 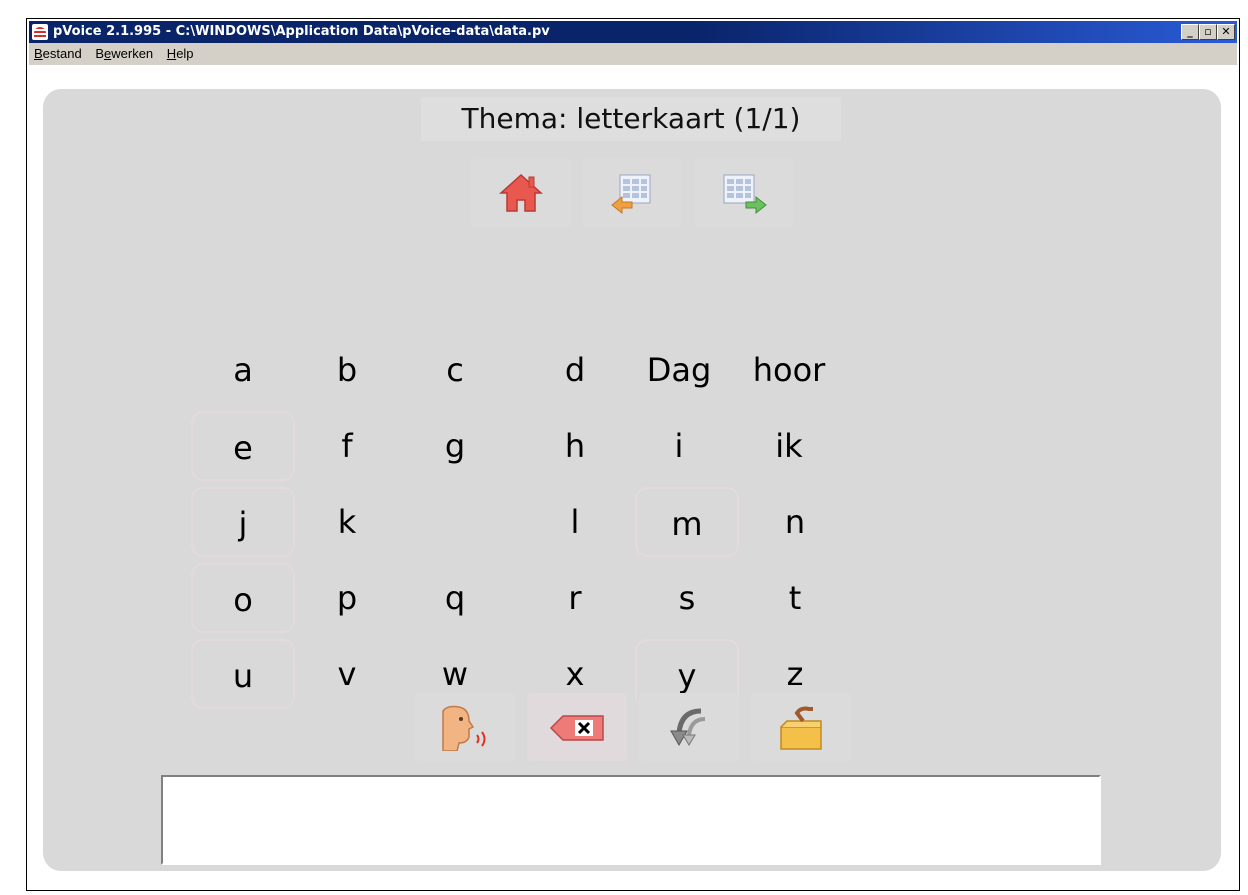 What do you see at coordinates (631, 119) in the screenshot?
I see `theme-title: Thema: letterkaart (1/1)` at bounding box center [631, 119].